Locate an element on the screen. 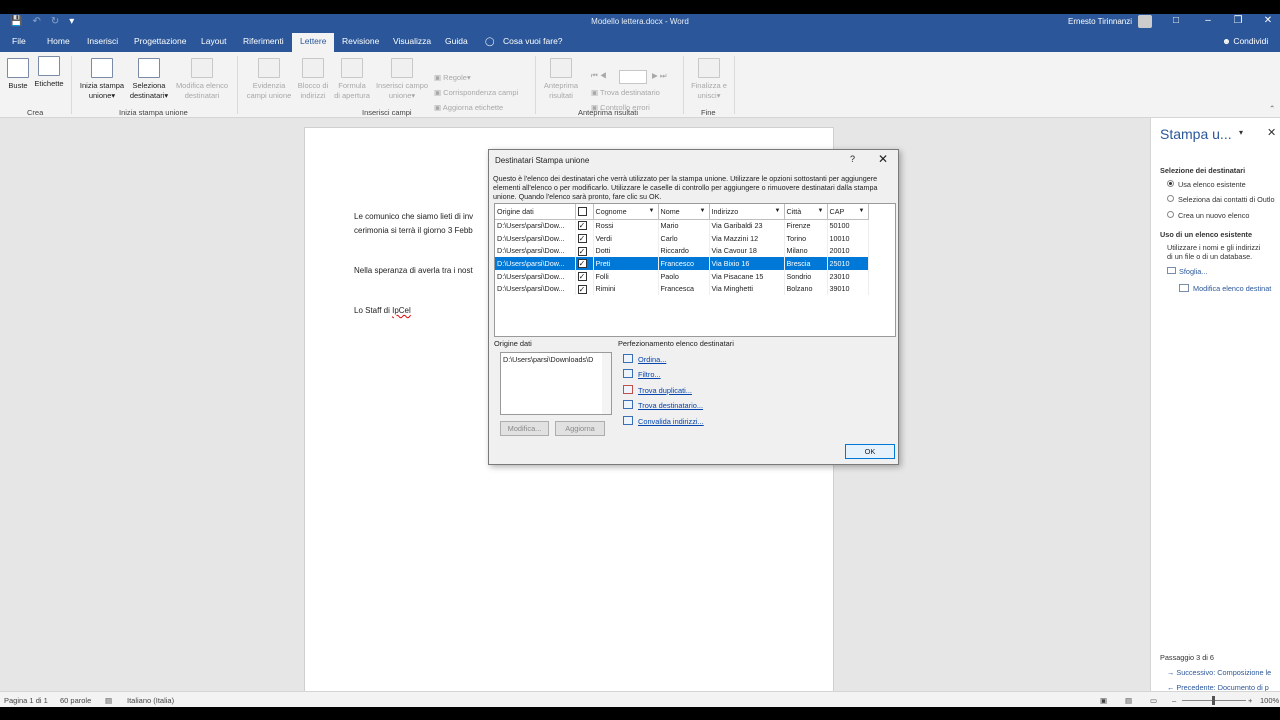  tab-lettere: Lettere is located at coordinates (313, 42).